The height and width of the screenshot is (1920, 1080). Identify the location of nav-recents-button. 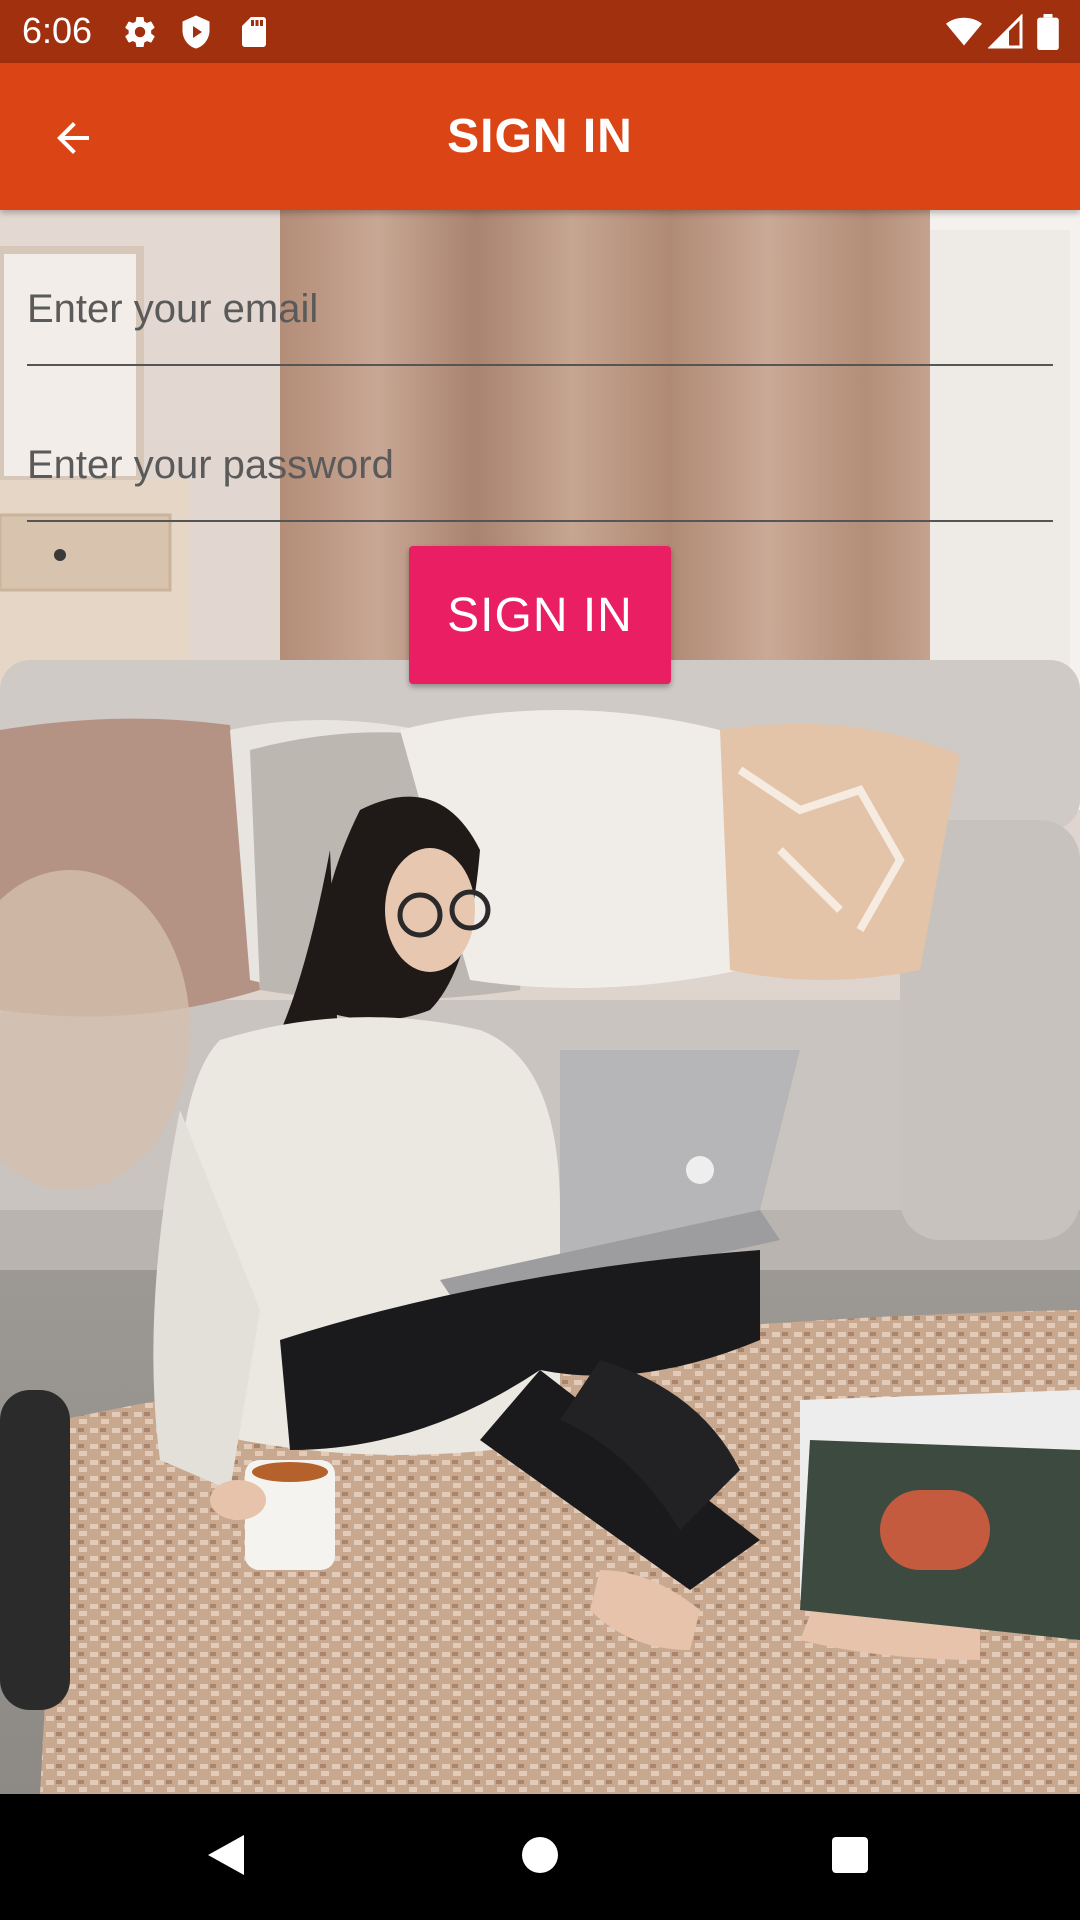
(850, 1857).